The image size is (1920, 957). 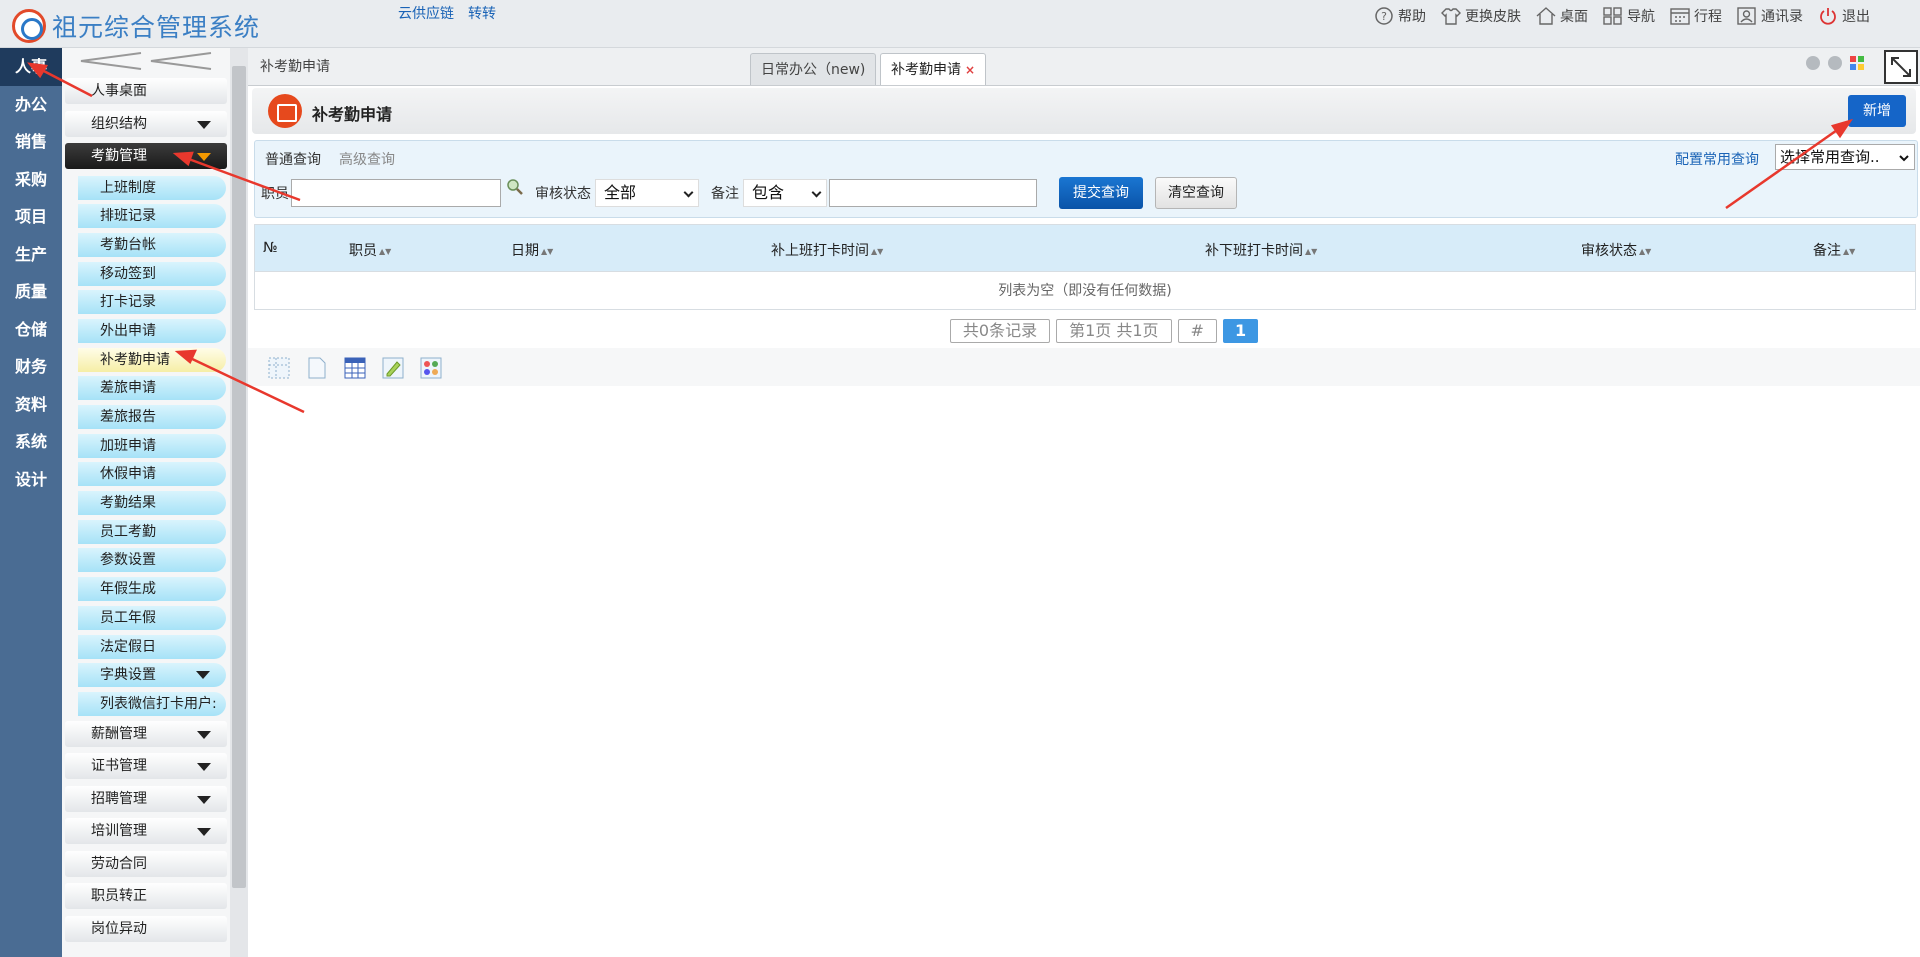 What do you see at coordinates (785, 193) in the screenshot?
I see `remark-operator-select: 包含` at bounding box center [785, 193].